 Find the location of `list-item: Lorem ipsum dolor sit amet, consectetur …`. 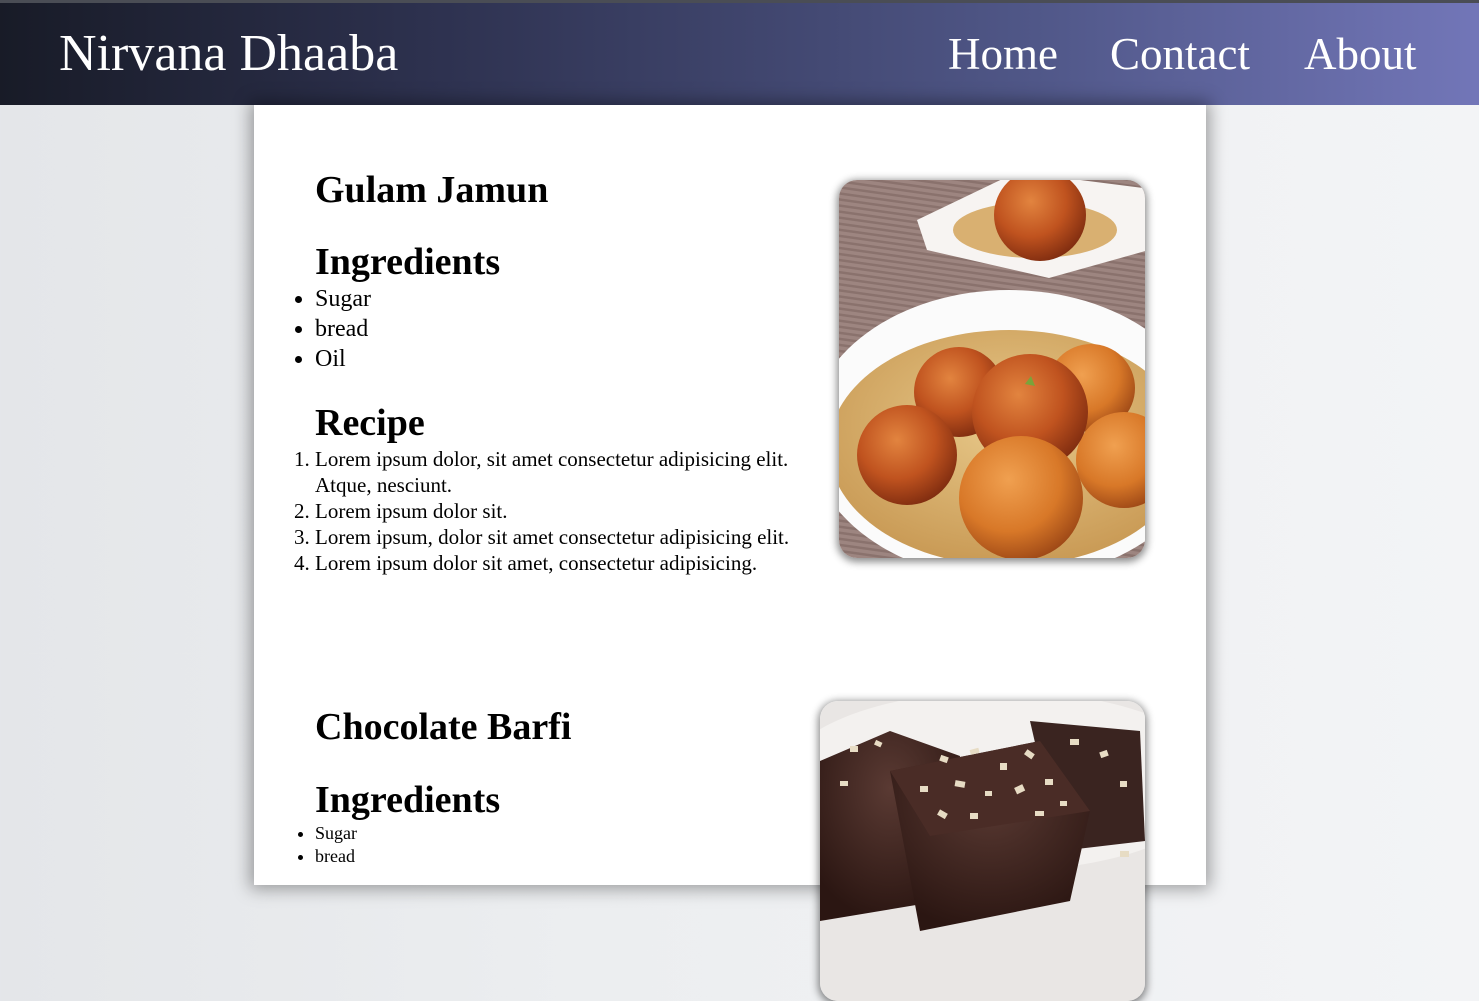

list-item: Lorem ipsum dolor sit amet, consectetur … is located at coordinates (575, 563).